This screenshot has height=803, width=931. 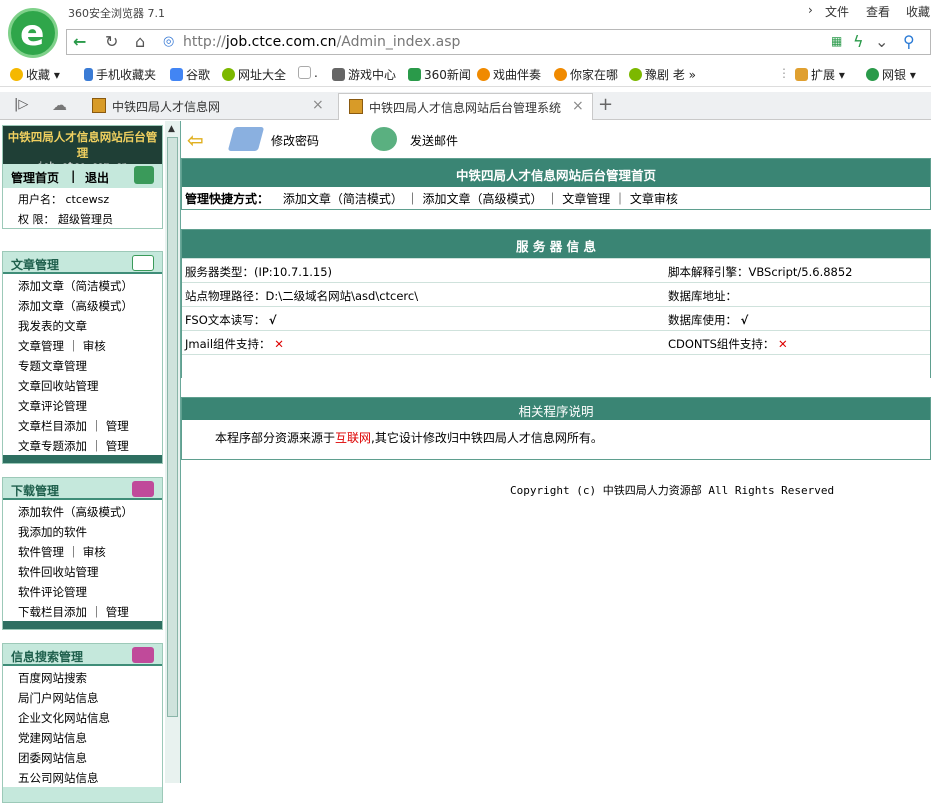 I want to click on menu-file: 文件, so click(x=837, y=11).